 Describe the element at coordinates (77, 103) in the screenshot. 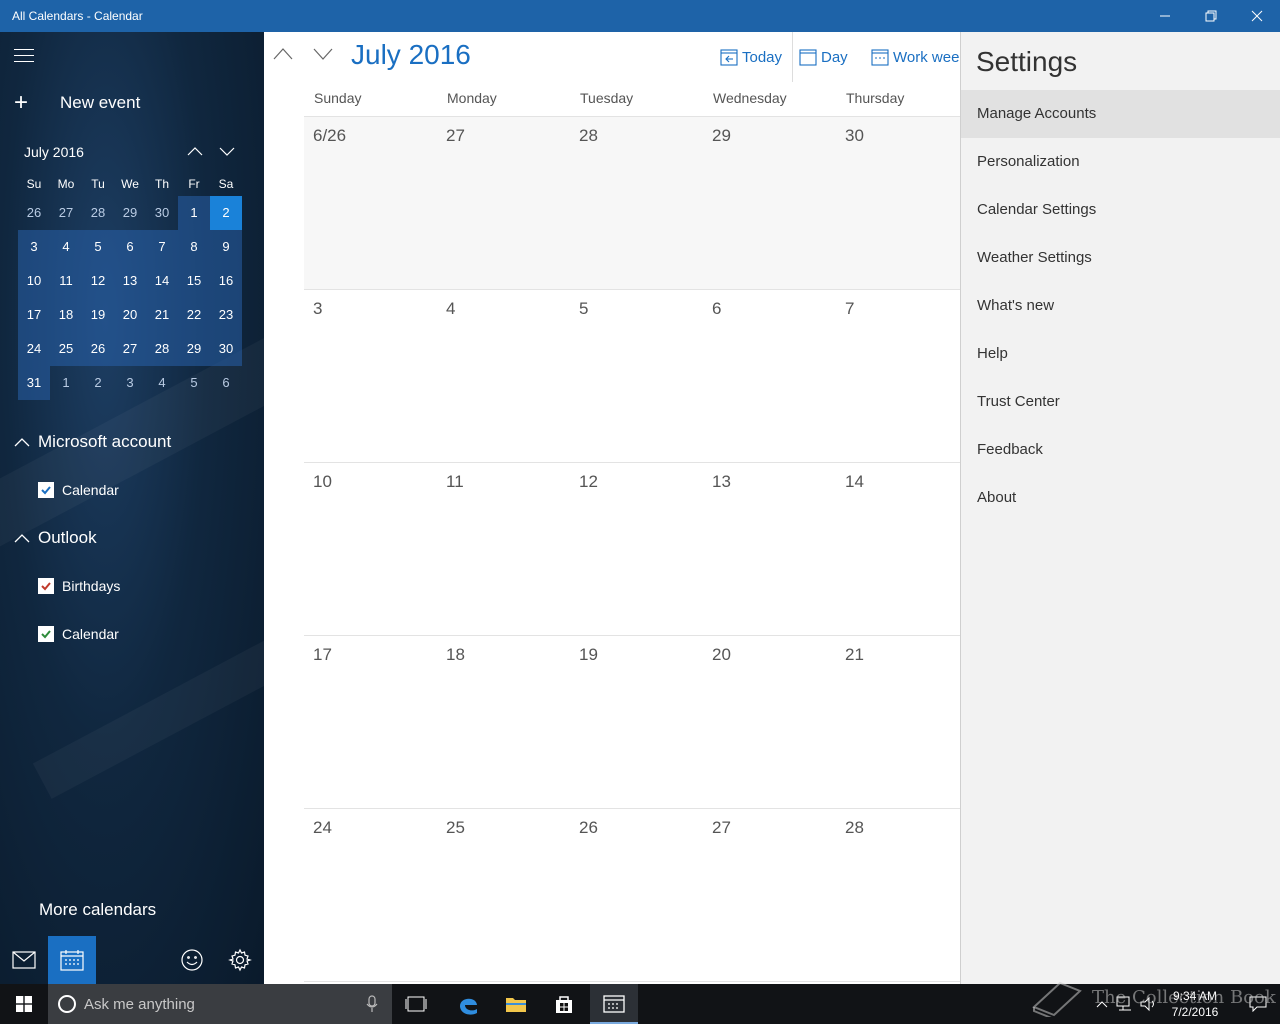

I see `new-event-button: + New event` at that location.